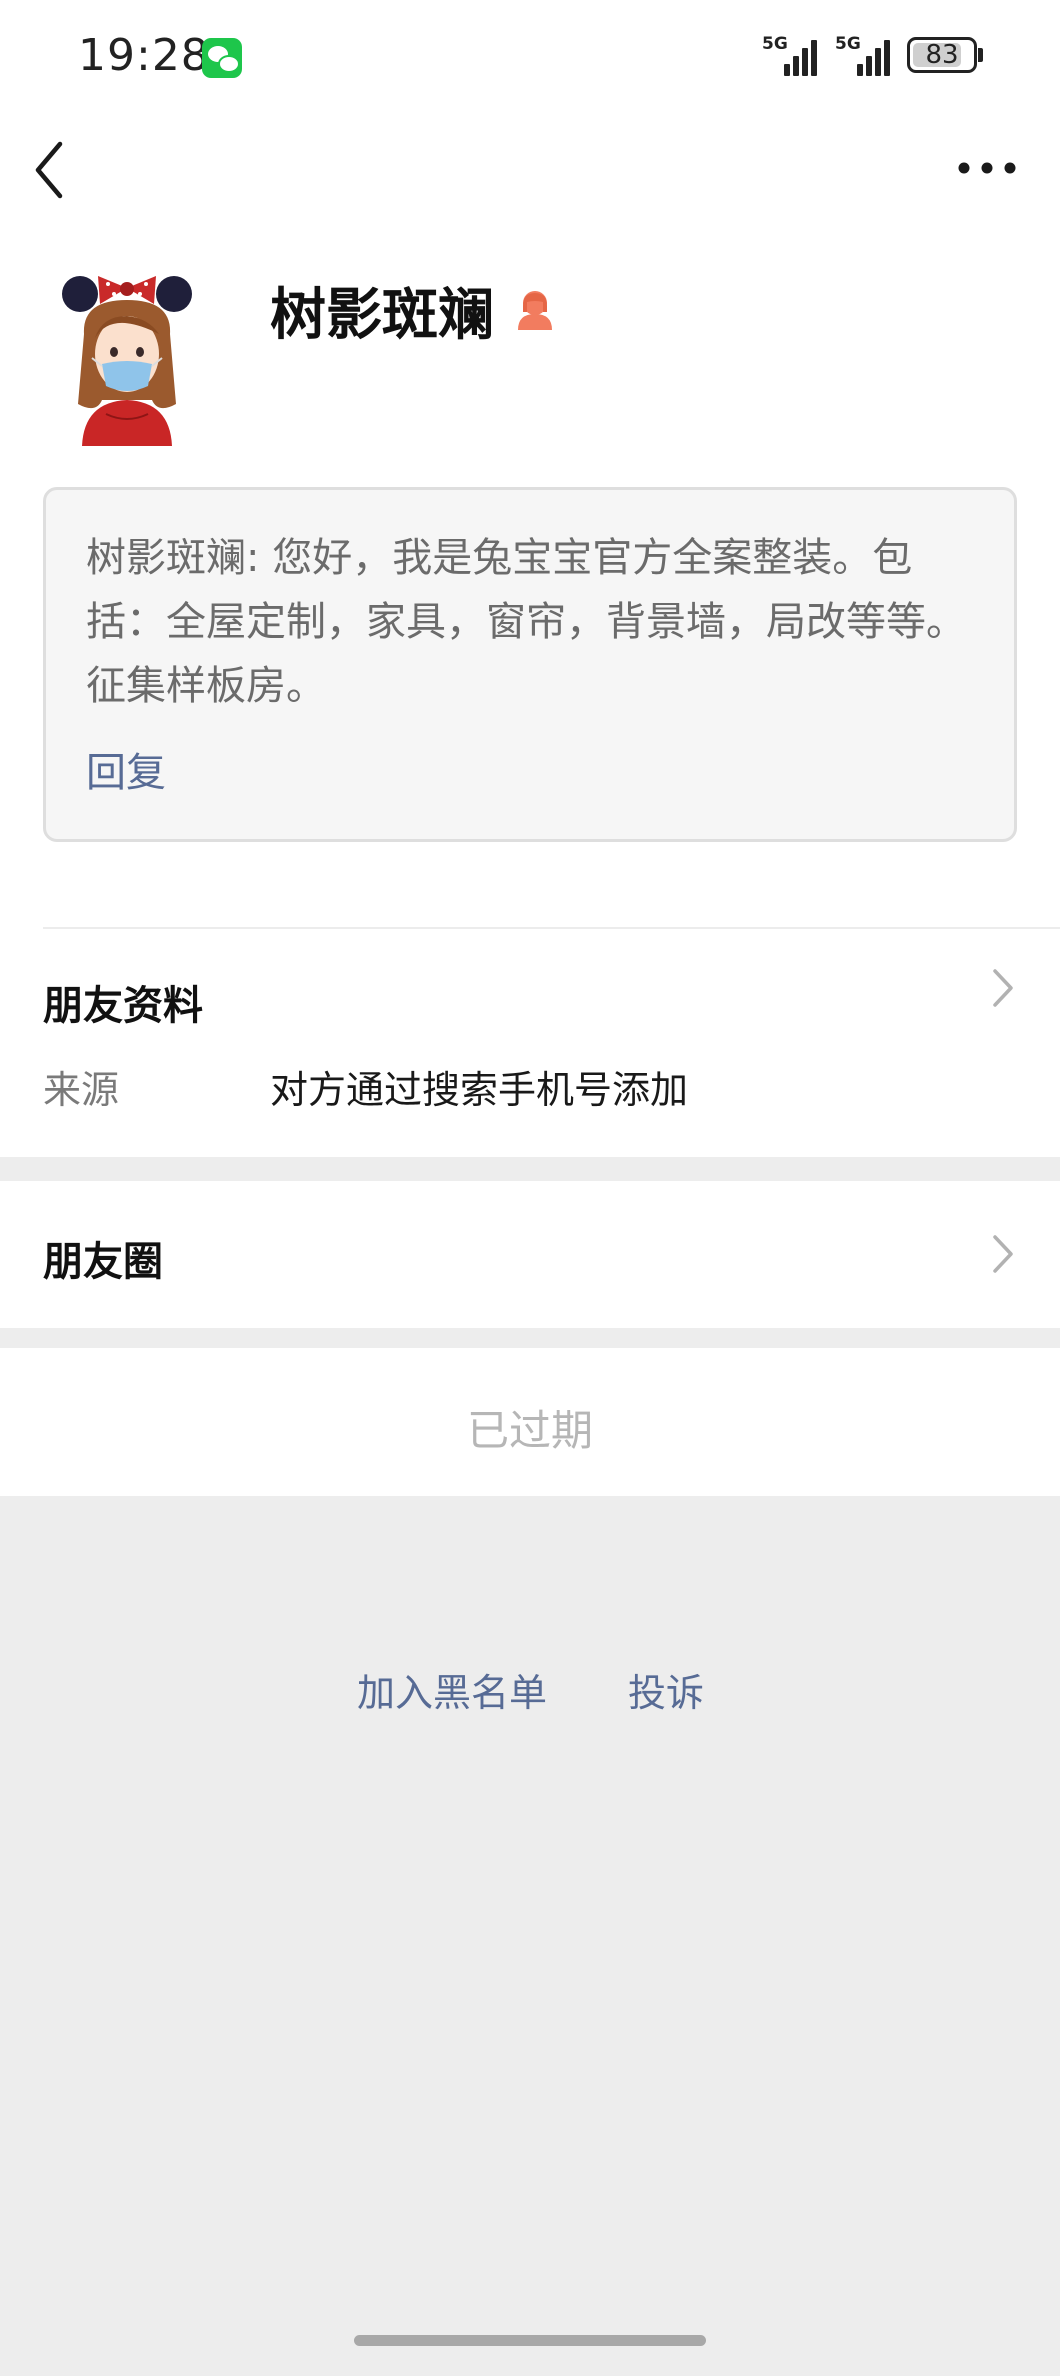  What do you see at coordinates (127, 360) in the screenshot?
I see `avatar` at bounding box center [127, 360].